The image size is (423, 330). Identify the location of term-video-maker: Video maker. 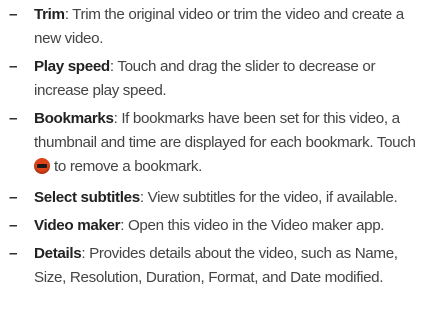
(77, 225).